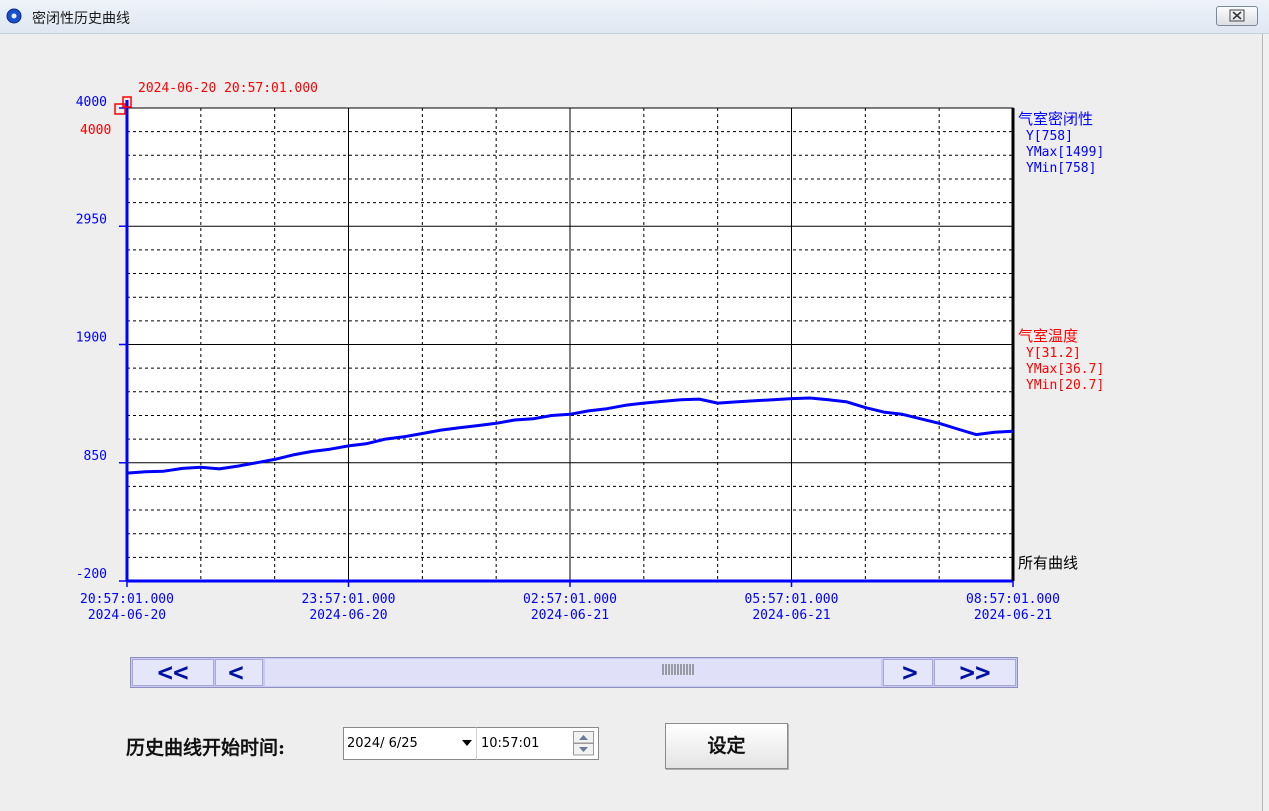 This screenshot has height=811, width=1269. Describe the element at coordinates (792, 599) in the screenshot. I see `x-tick-time: 05:57:01.000` at that location.